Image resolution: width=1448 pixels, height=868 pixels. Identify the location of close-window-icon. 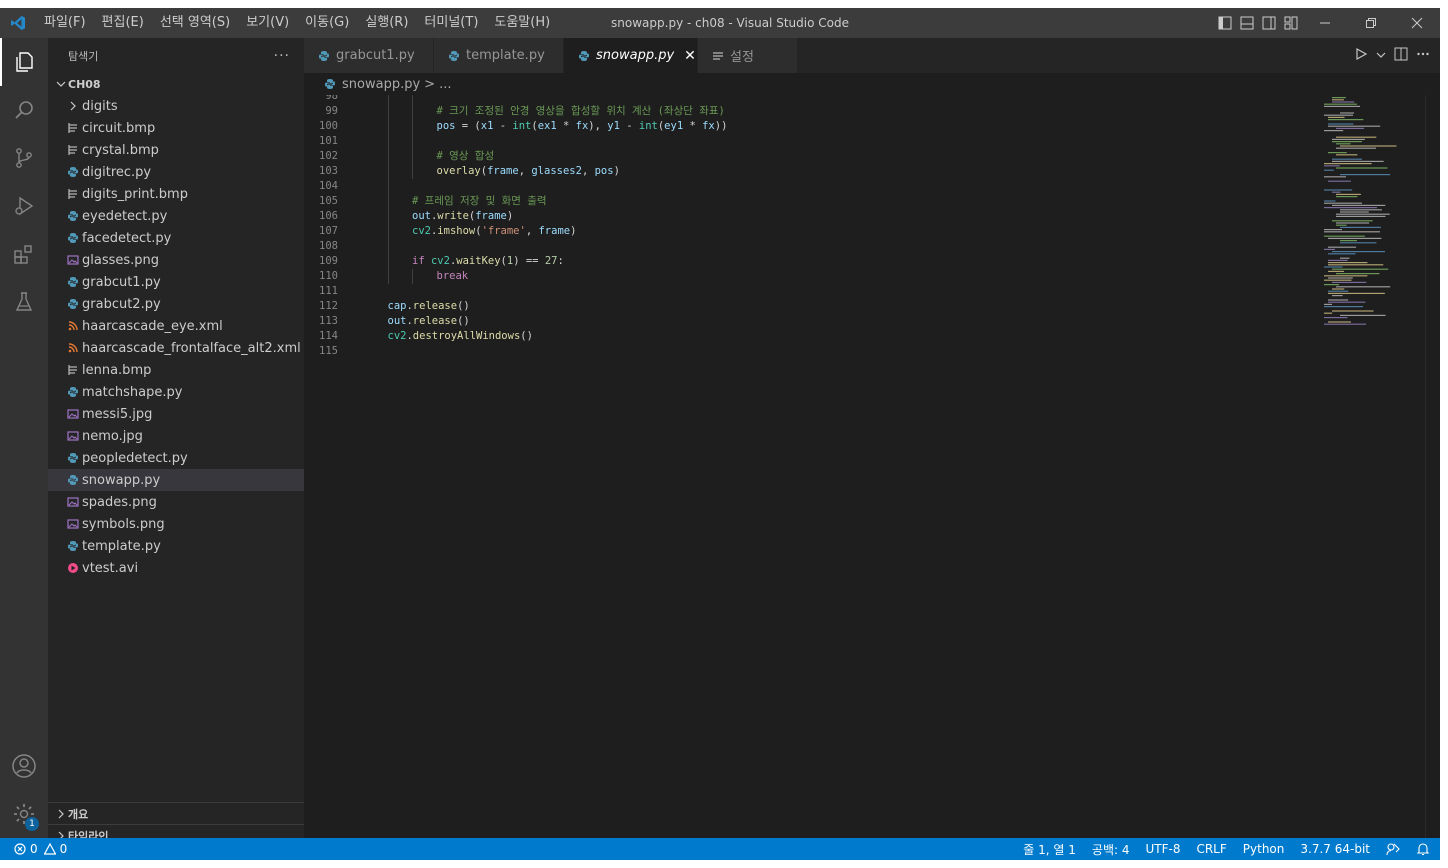
(1417, 23).